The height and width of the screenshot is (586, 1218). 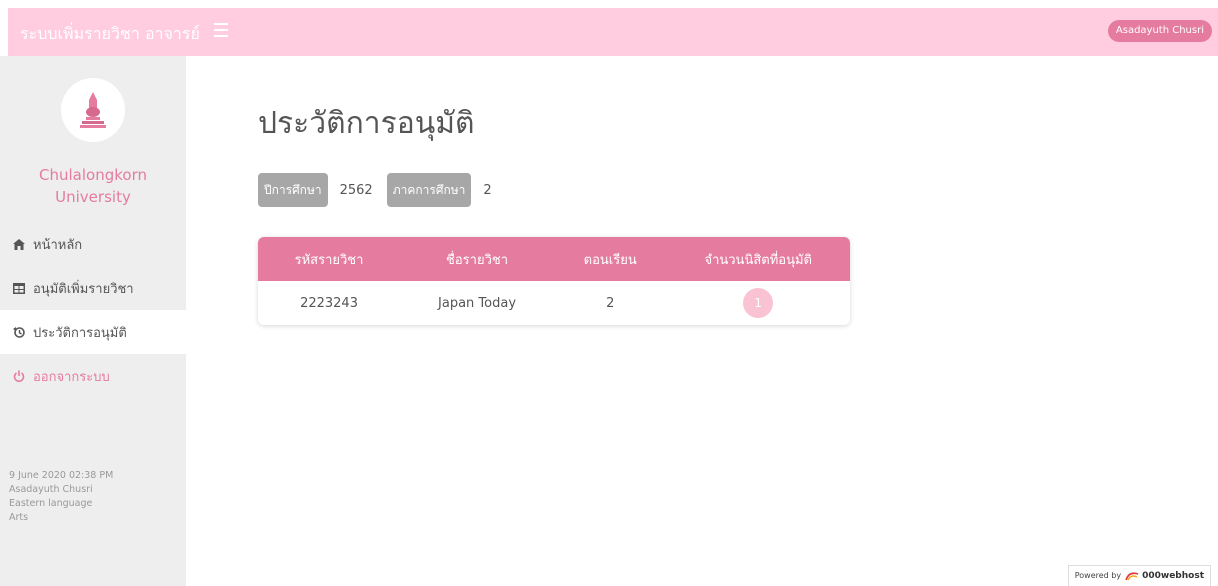 I want to click on year-value: 2562, so click(x=356, y=190).